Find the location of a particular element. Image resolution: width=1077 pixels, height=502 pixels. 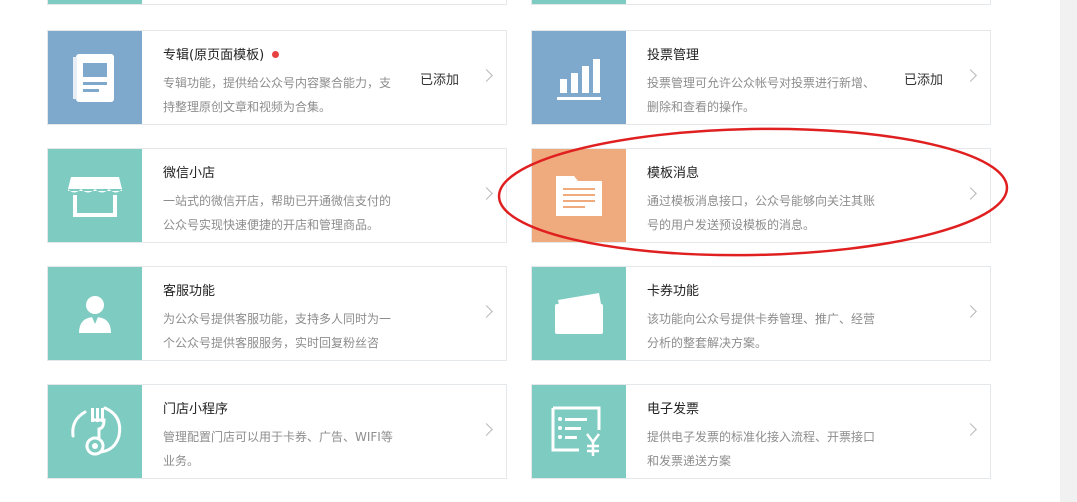

plugin-title: 投票管理 is located at coordinates (673, 55).